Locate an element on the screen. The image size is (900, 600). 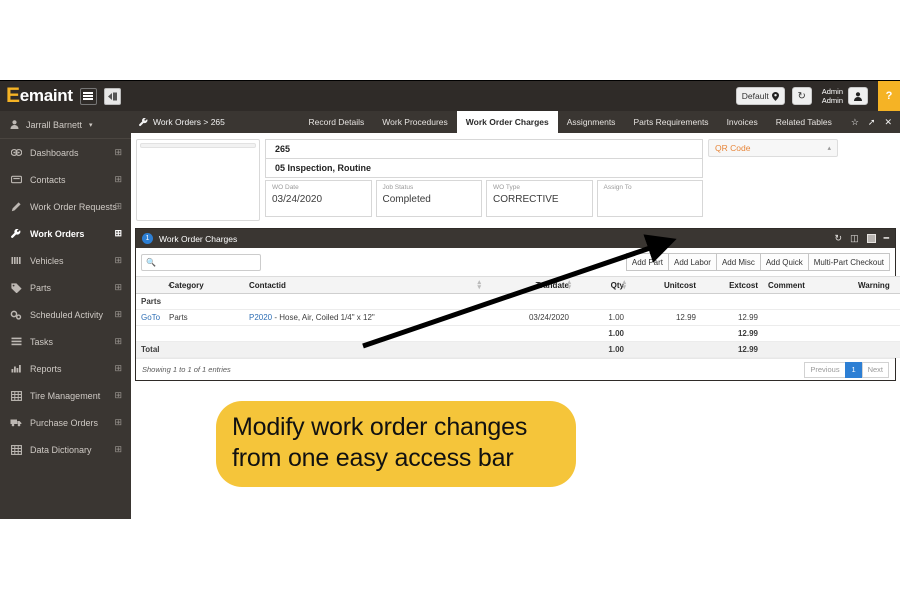
site-selector: Default is located at coordinates (760, 96).